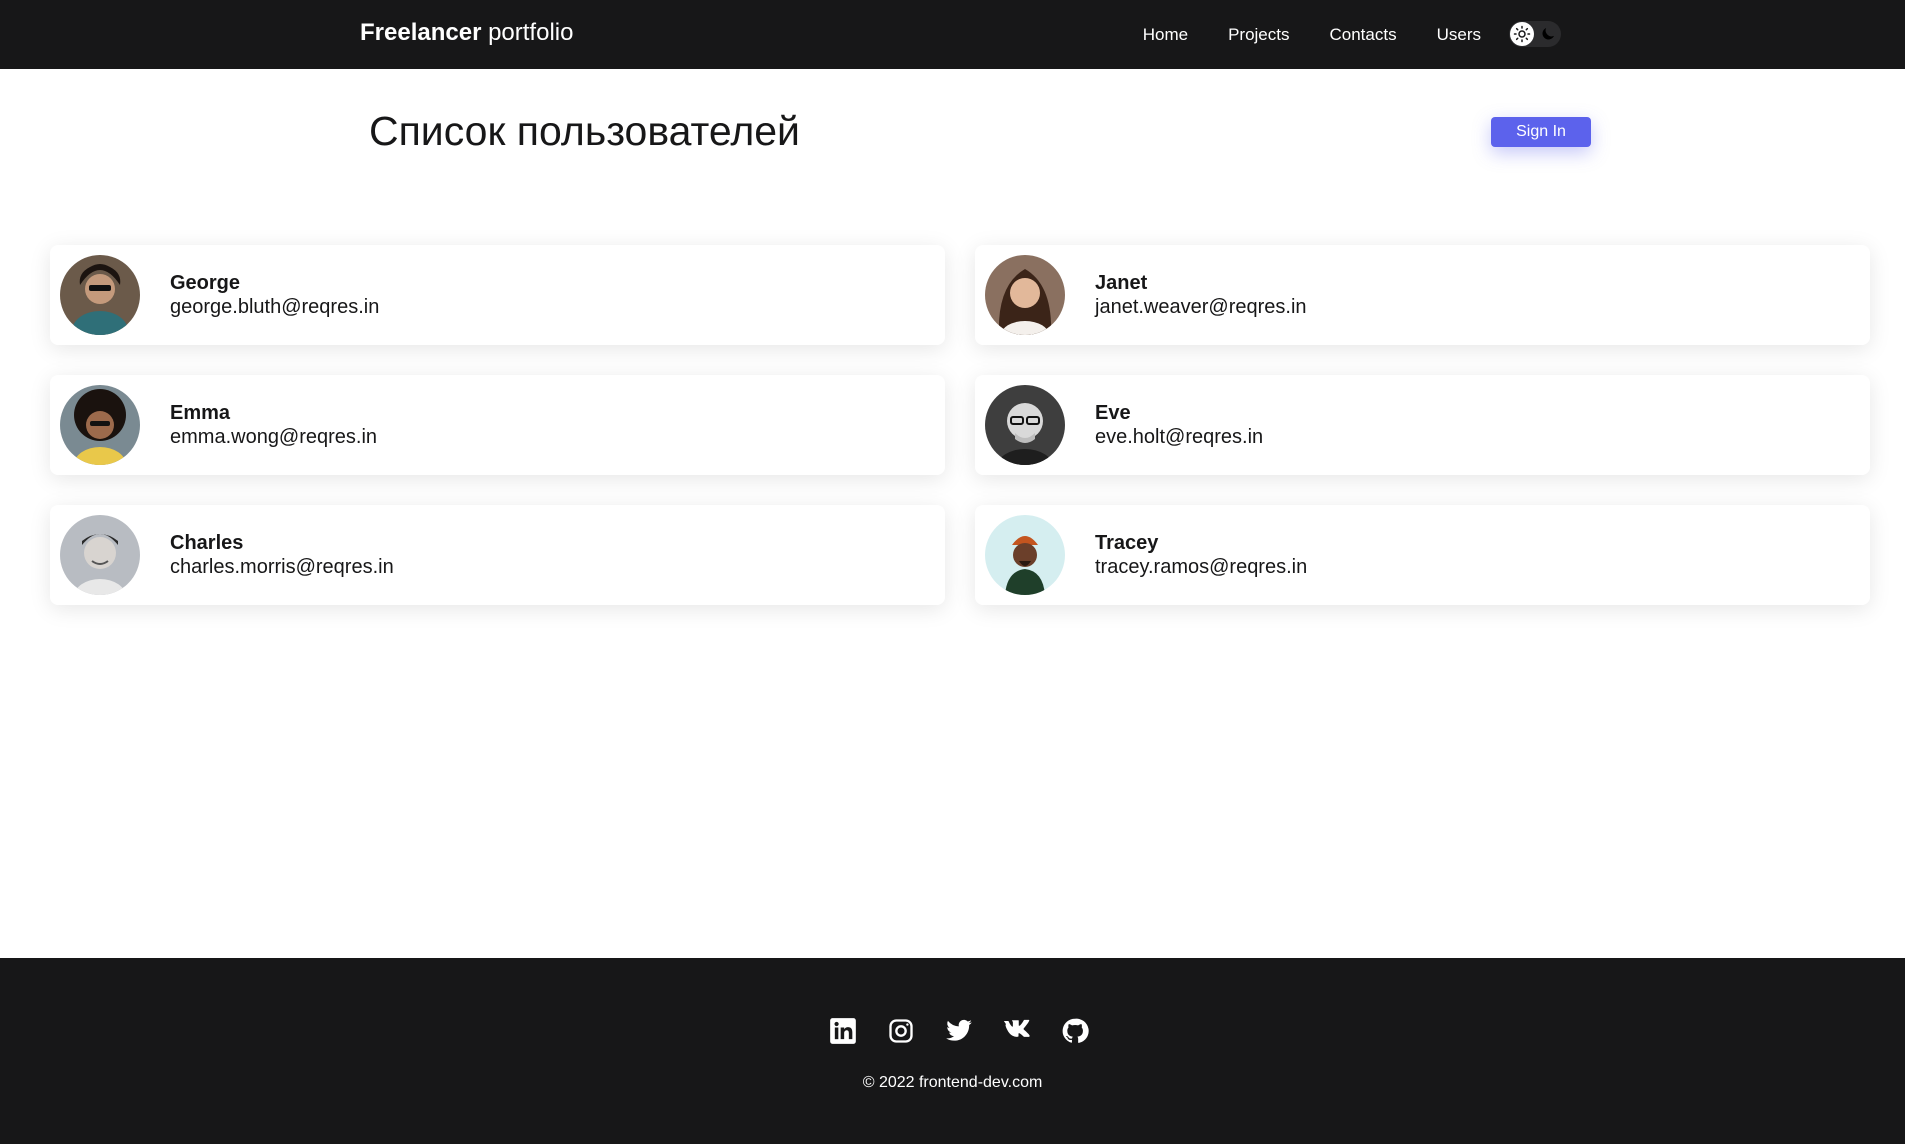 This screenshot has width=1905, height=1144. What do you see at coordinates (1113, 413) in the screenshot?
I see `user-name: Eve` at bounding box center [1113, 413].